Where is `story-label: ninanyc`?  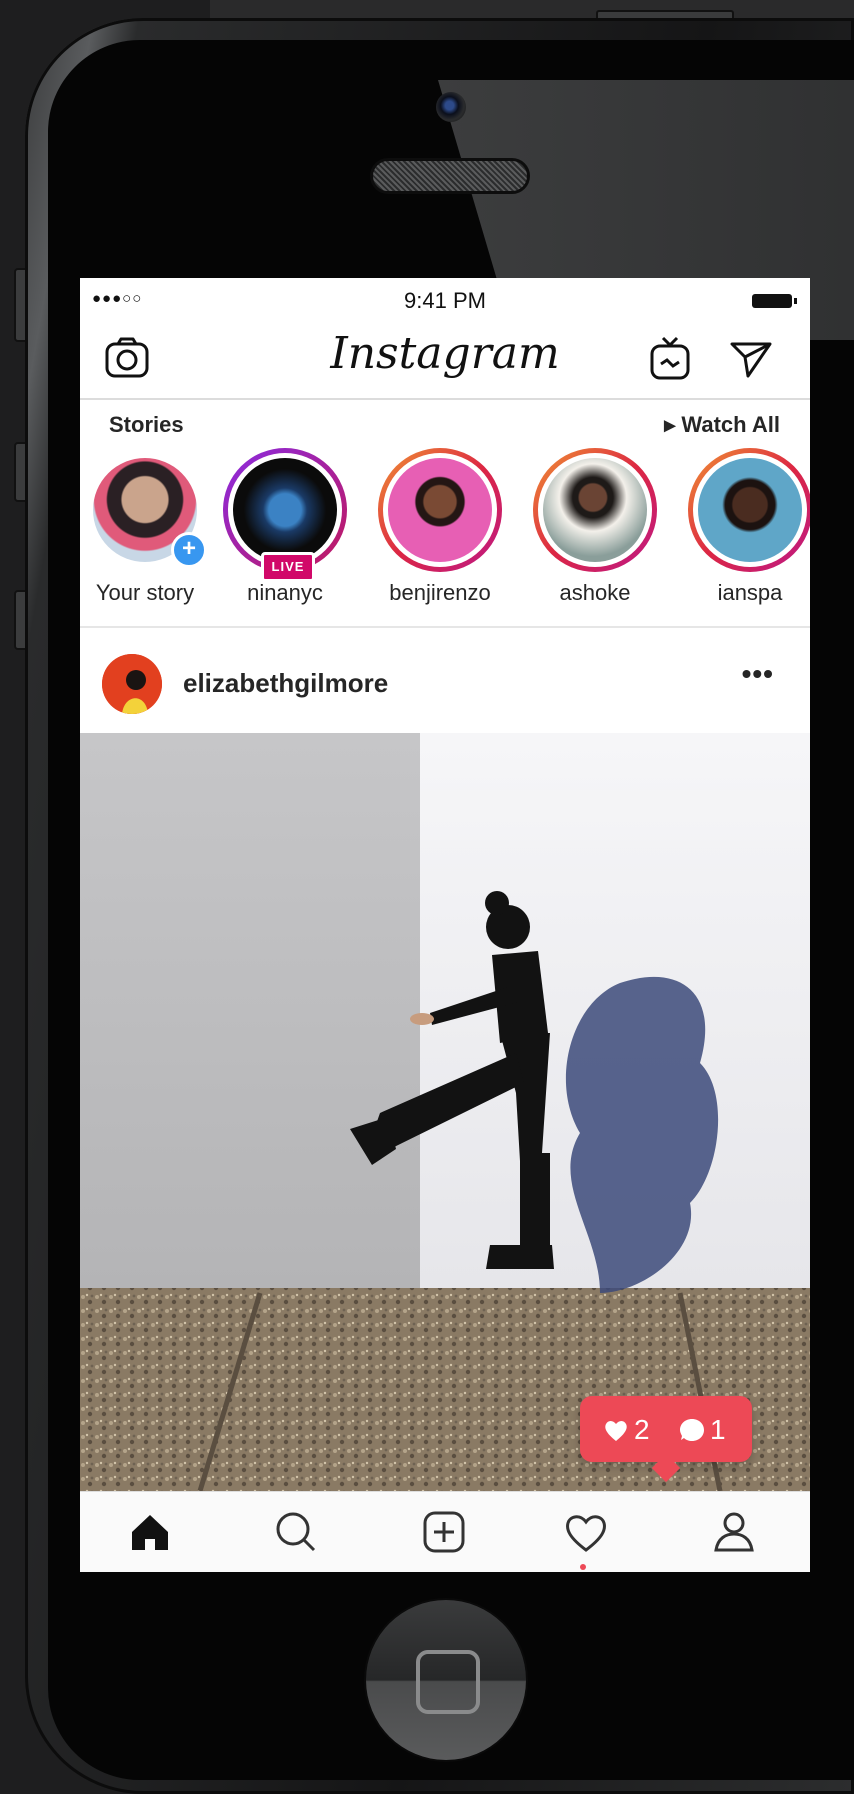
story-label: ninanyc is located at coordinates (285, 592).